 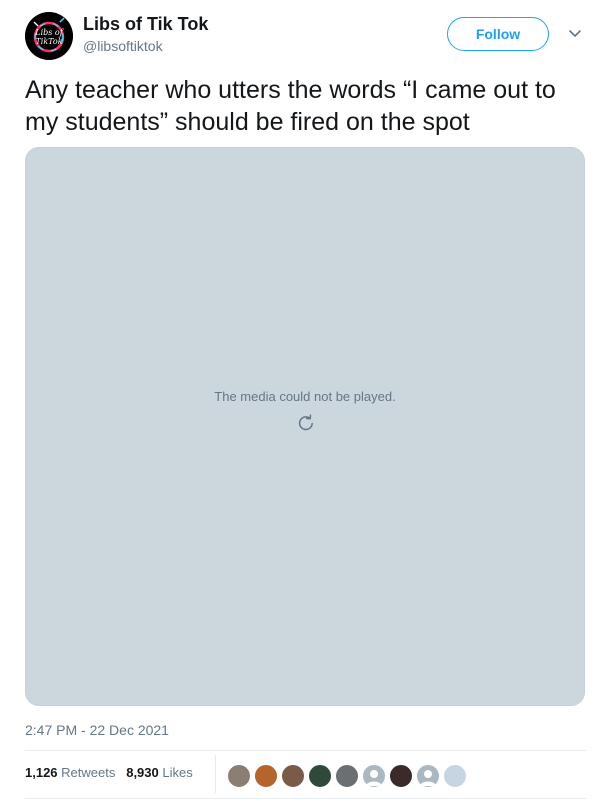 What do you see at coordinates (575, 34) in the screenshot?
I see `chevron-down-icon` at bounding box center [575, 34].